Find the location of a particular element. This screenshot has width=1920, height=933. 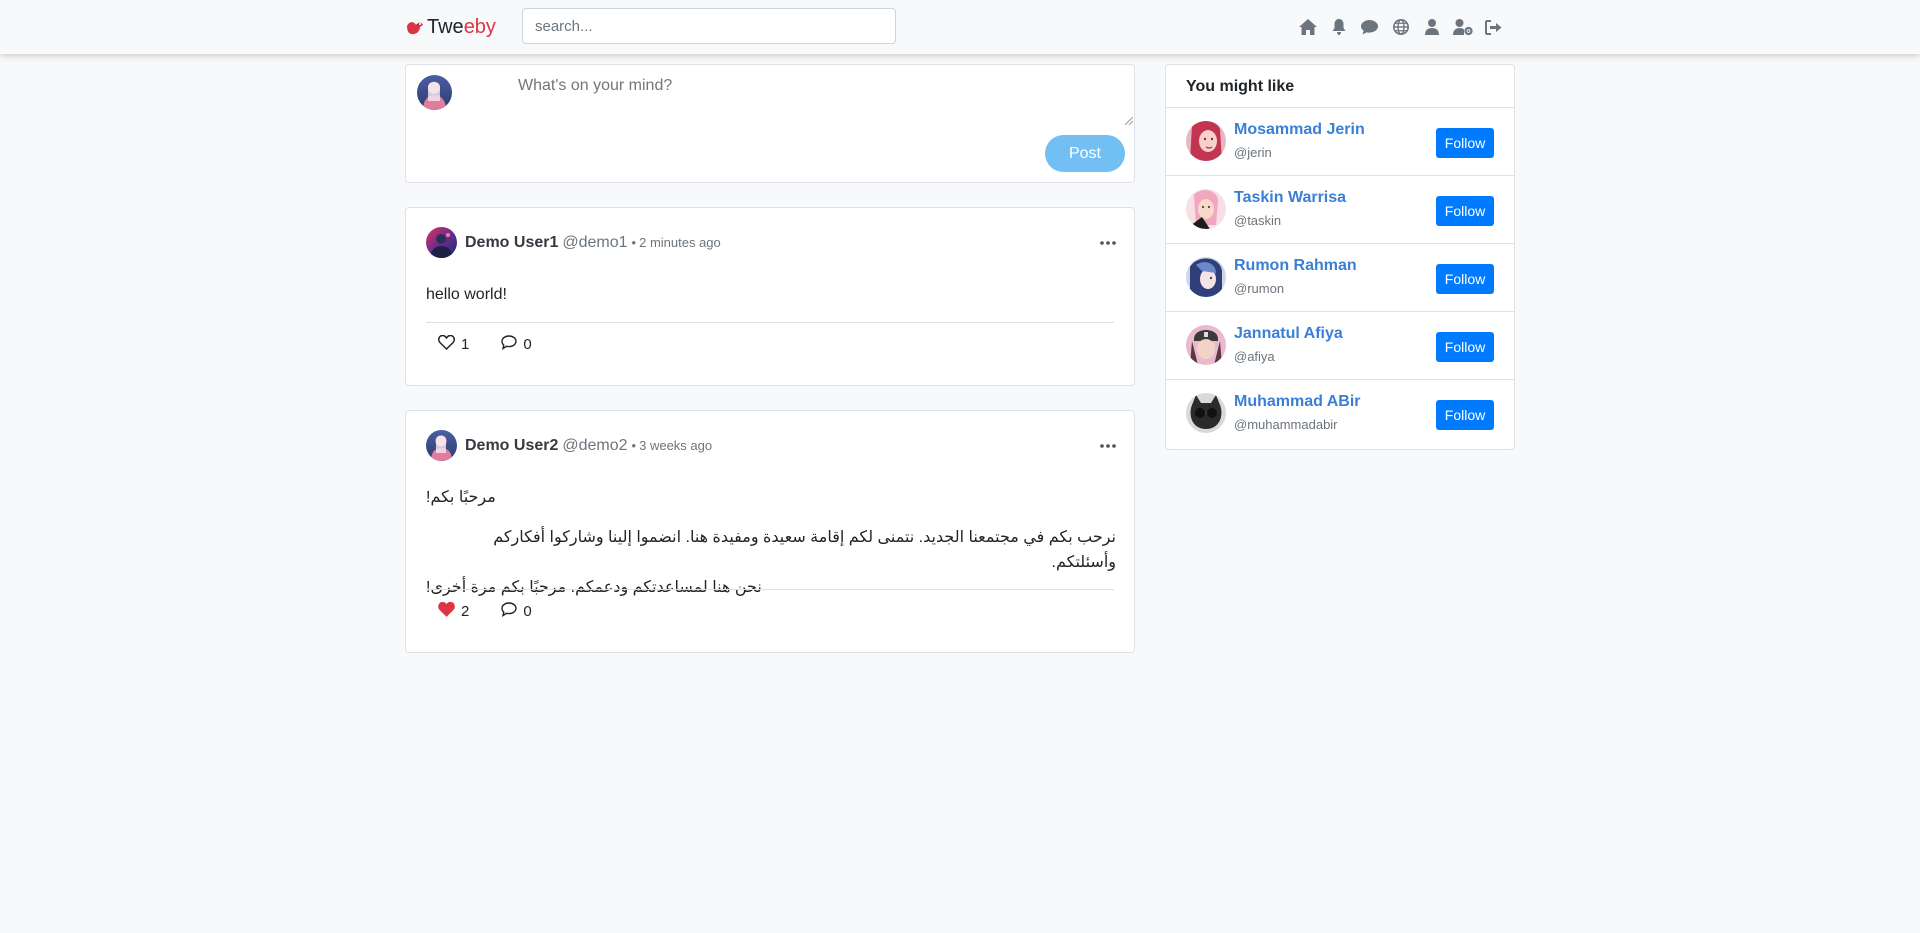

post-author-handle: @demo1 is located at coordinates (594, 243).